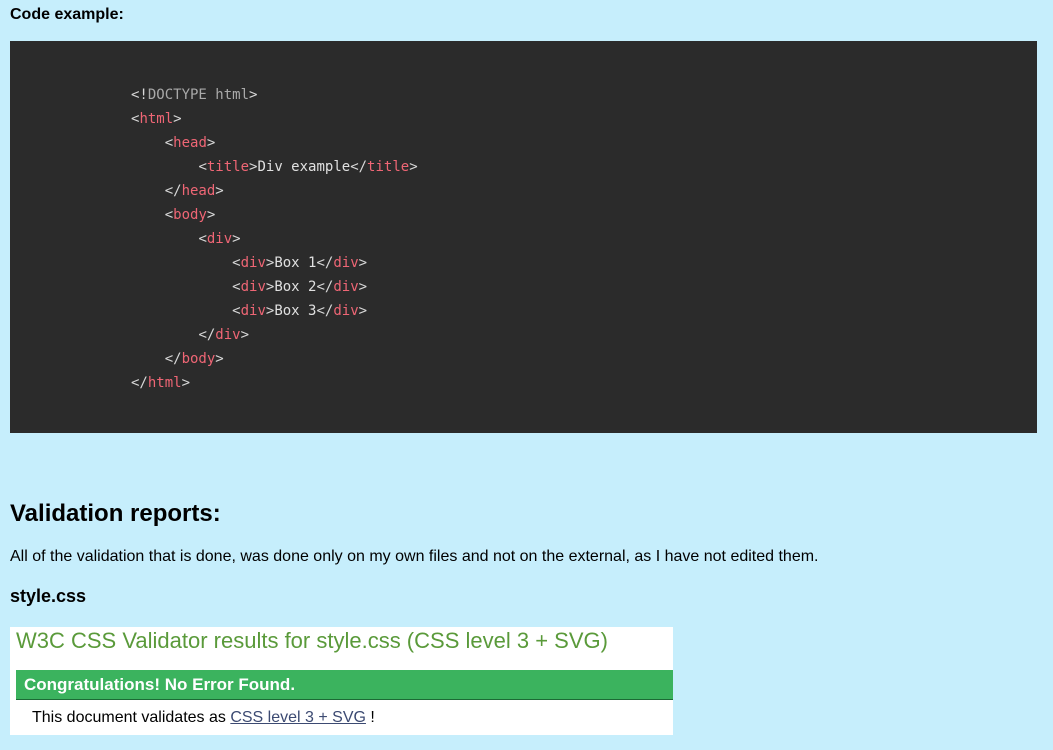 The height and width of the screenshot is (750, 1053). What do you see at coordinates (274, 335) in the screenshot?
I see `code-line: </div>` at bounding box center [274, 335].